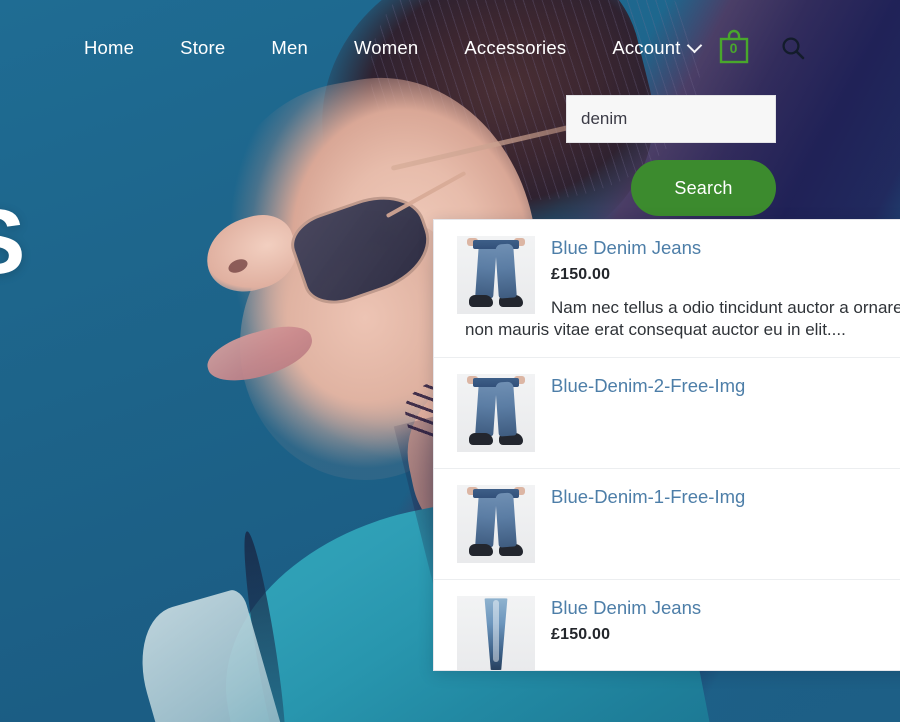  I want to click on nav-item-account: Account, so click(657, 48).